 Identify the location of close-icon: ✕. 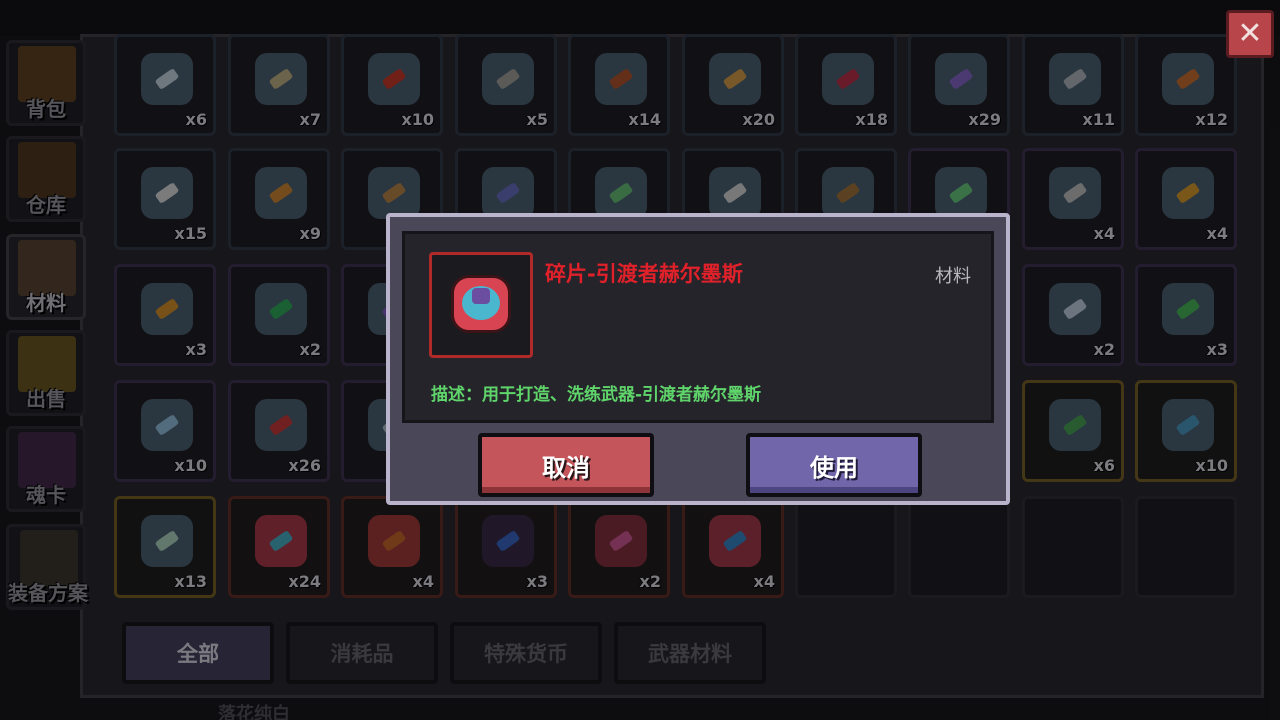
(1250, 33).